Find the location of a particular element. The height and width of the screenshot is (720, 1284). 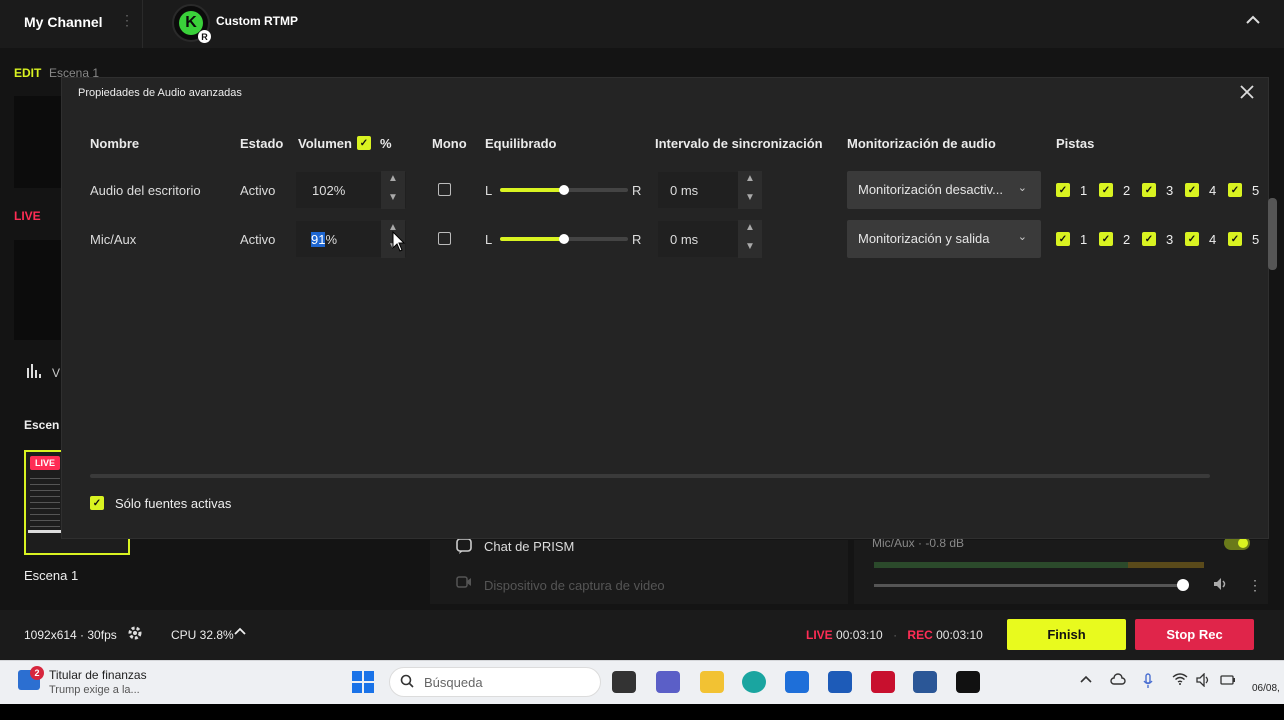

screen-bottom-edge is located at coordinates (642, 712).